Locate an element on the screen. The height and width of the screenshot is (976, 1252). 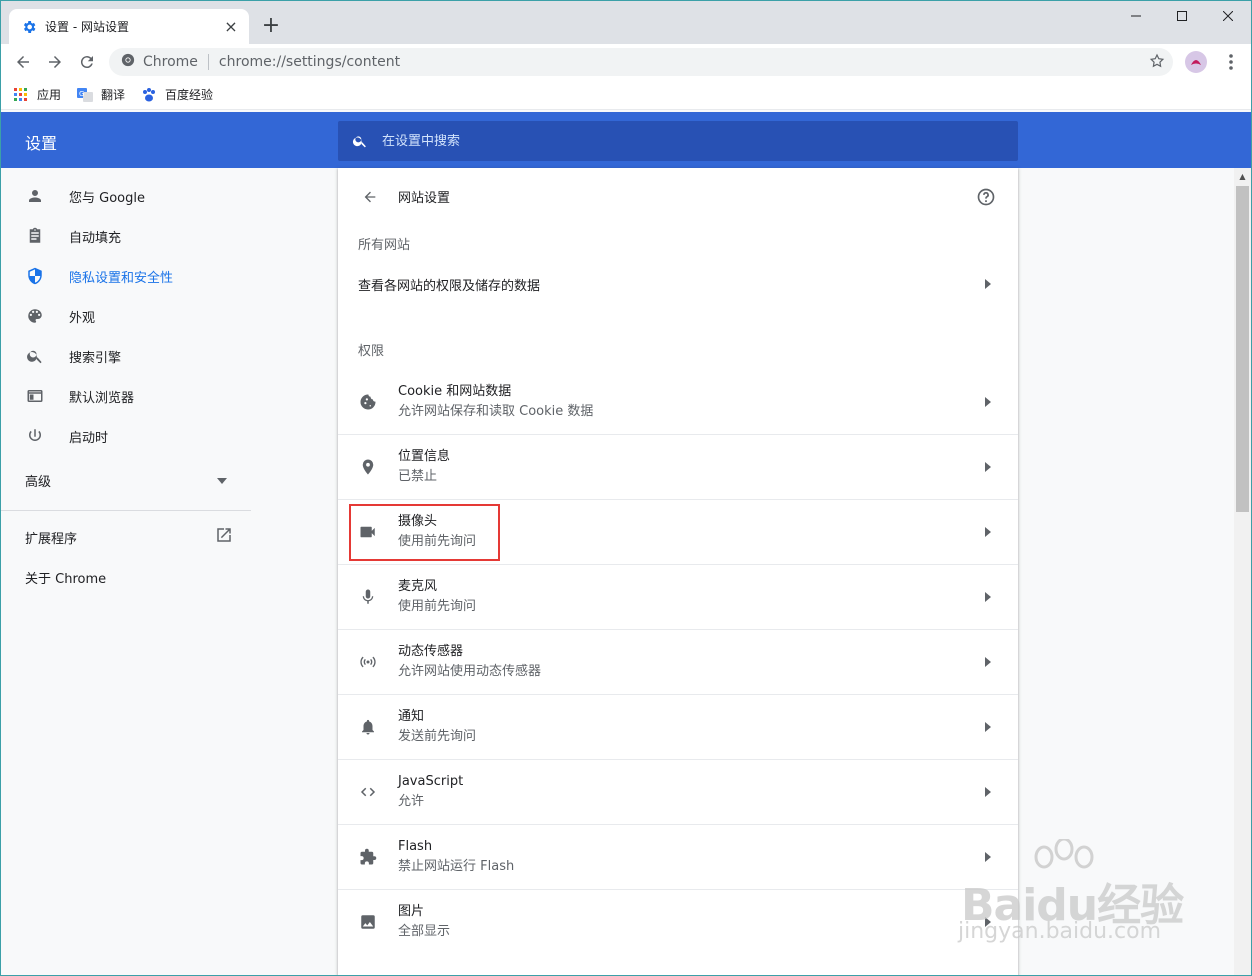
permission-status: 发送前先询问 is located at coordinates (437, 736).